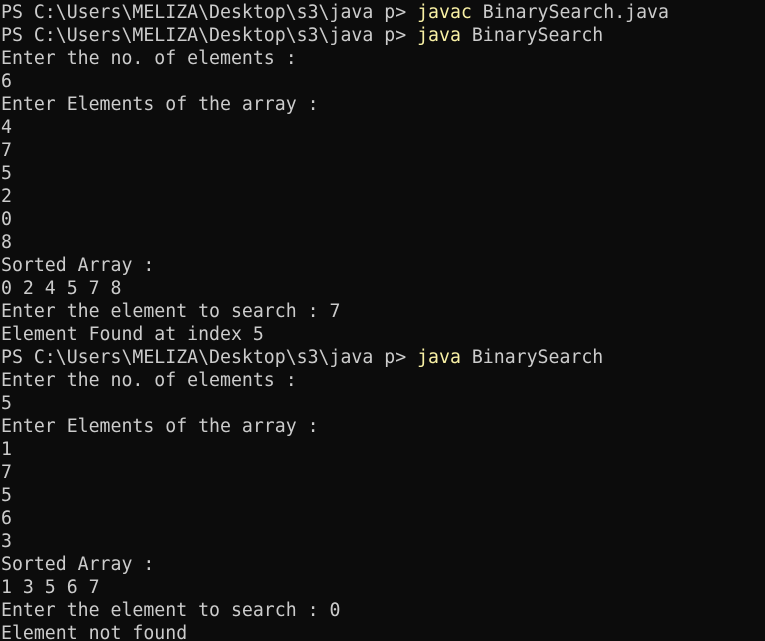 This screenshot has height=641, width=765. Describe the element at coordinates (6, 541) in the screenshot. I see `output-line: 3` at that location.